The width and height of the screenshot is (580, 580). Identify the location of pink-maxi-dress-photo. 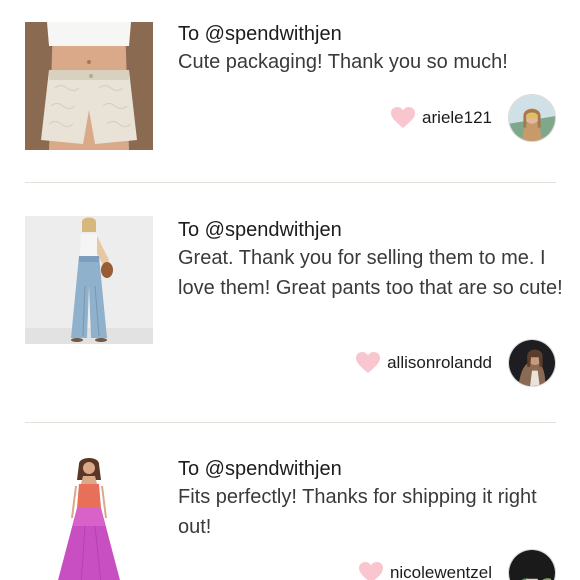
(89, 518).